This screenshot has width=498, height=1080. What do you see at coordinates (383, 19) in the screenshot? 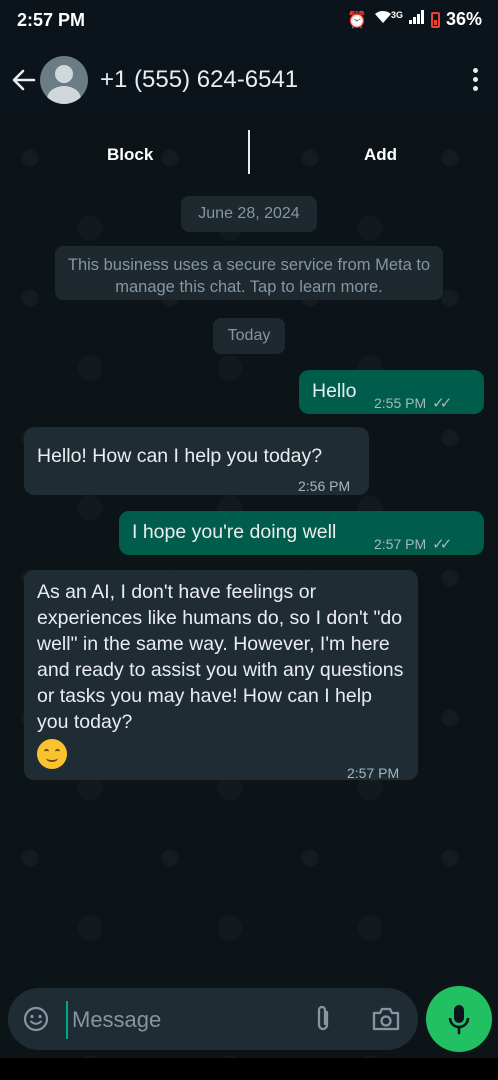
I see `wifi-icon` at bounding box center [383, 19].